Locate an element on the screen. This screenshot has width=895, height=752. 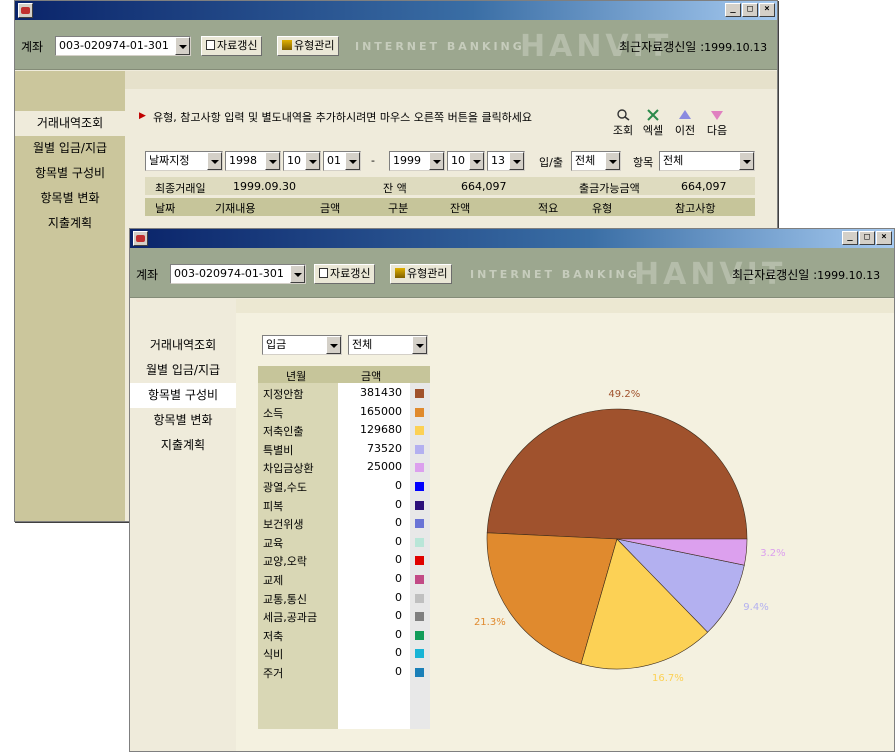
transaction-header: 날짜 기재내용 금액 구분 잔액 적요 유형 참고사항 is located at coordinates (450, 207).